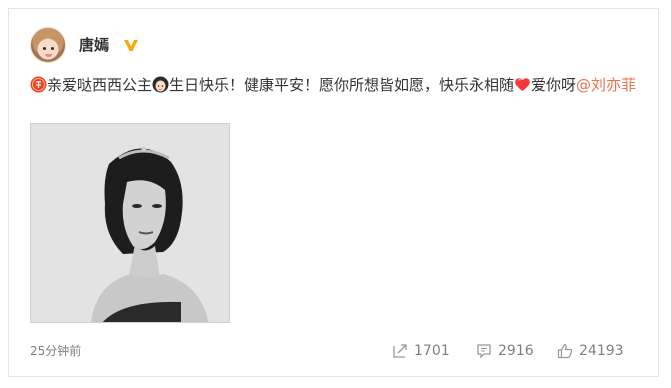 This screenshot has width=671, height=388. I want to click on post-text: 亲爱哒西西公主 生日快乐！健康平安！愿你所想皆如愿，快乐永相随 爱你呀@刘亦菲, so click(335, 85).